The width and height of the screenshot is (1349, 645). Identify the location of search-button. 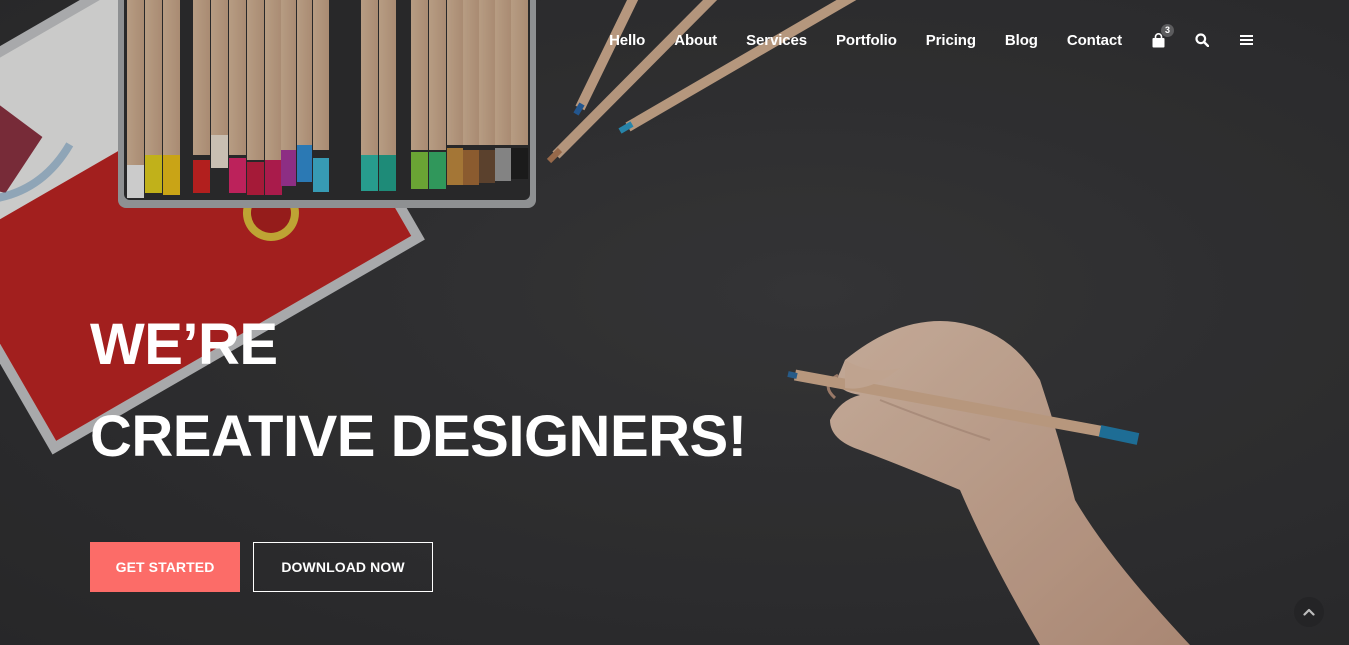
(1202, 40).